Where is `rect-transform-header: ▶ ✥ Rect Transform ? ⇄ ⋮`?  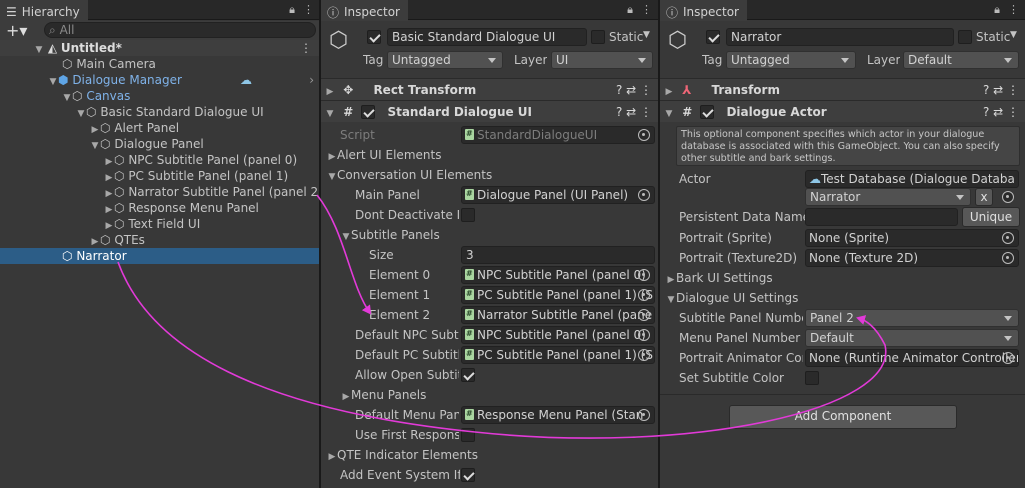
rect-transform-header: ▶ ✥ Rect Transform ? ⇄ ⋮ is located at coordinates (489, 89).